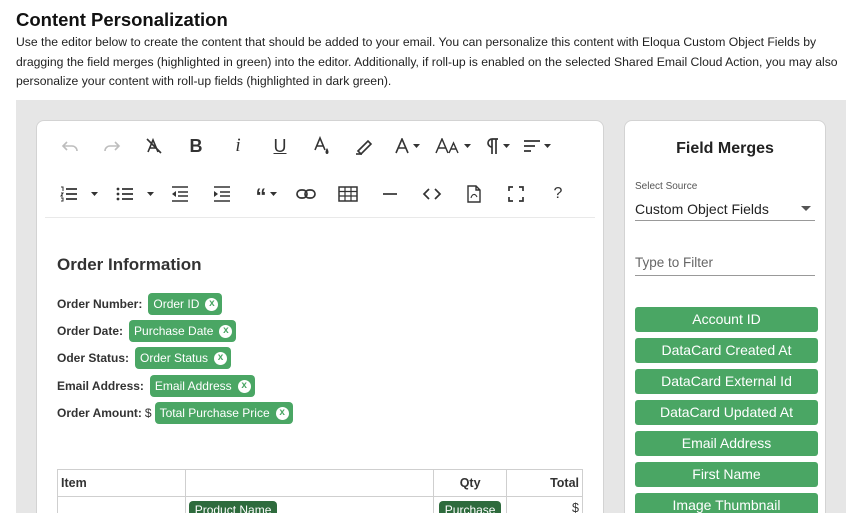 The width and height of the screenshot is (861, 513). What do you see at coordinates (407, 146) in the screenshot?
I see `font-family-dropdown` at bounding box center [407, 146].